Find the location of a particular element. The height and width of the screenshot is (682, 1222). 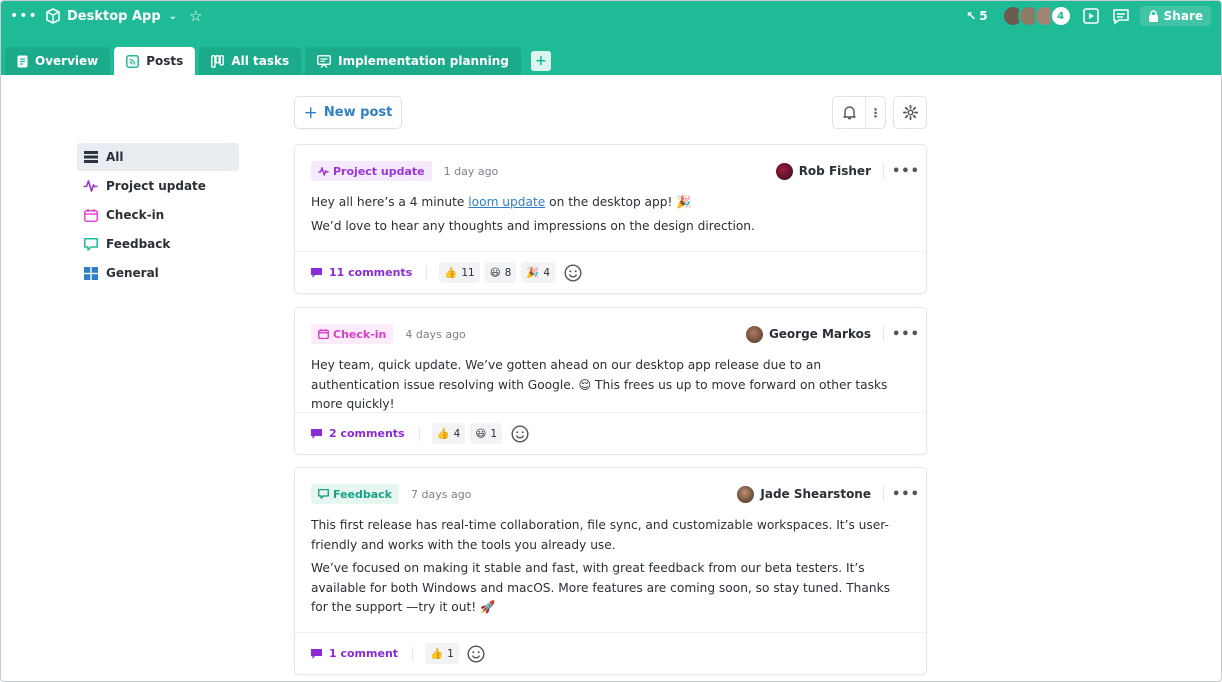

post-author: Rob Fisher is located at coordinates (823, 171).